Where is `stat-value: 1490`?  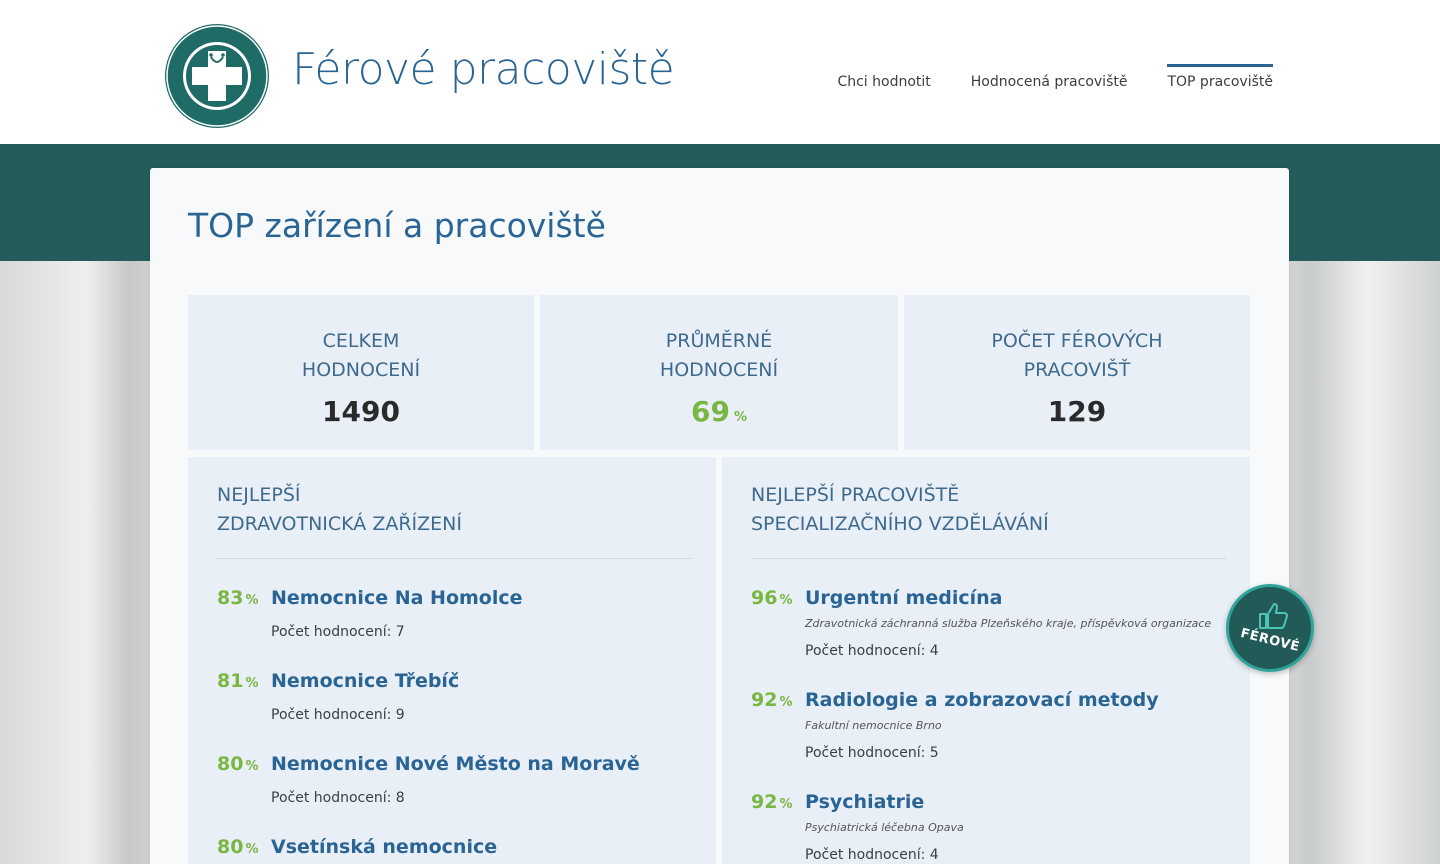 stat-value: 1490 is located at coordinates (361, 411).